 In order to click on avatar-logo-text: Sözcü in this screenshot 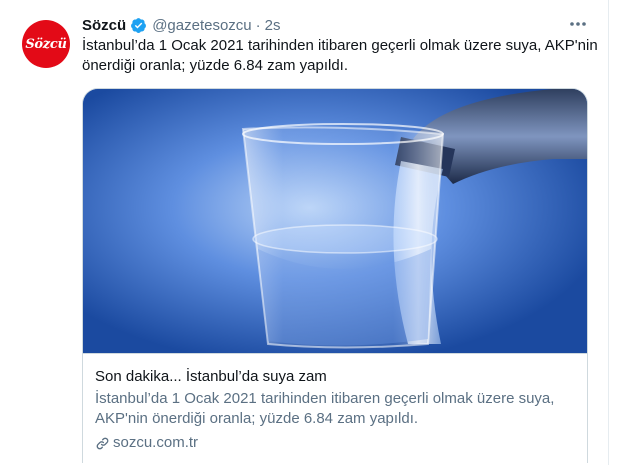, I will do `click(46, 44)`.